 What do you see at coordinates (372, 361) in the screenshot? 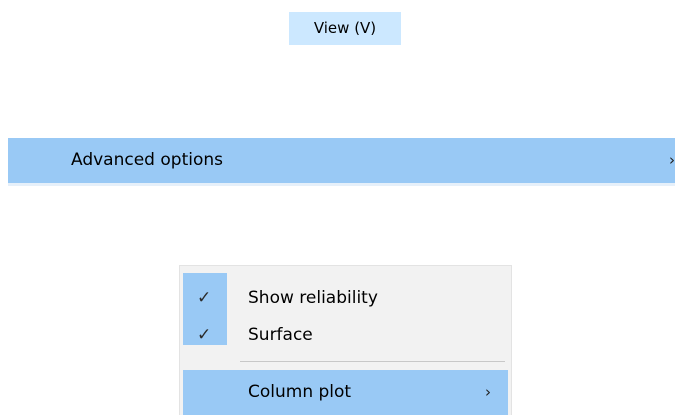
I see `menu-separator` at bounding box center [372, 361].